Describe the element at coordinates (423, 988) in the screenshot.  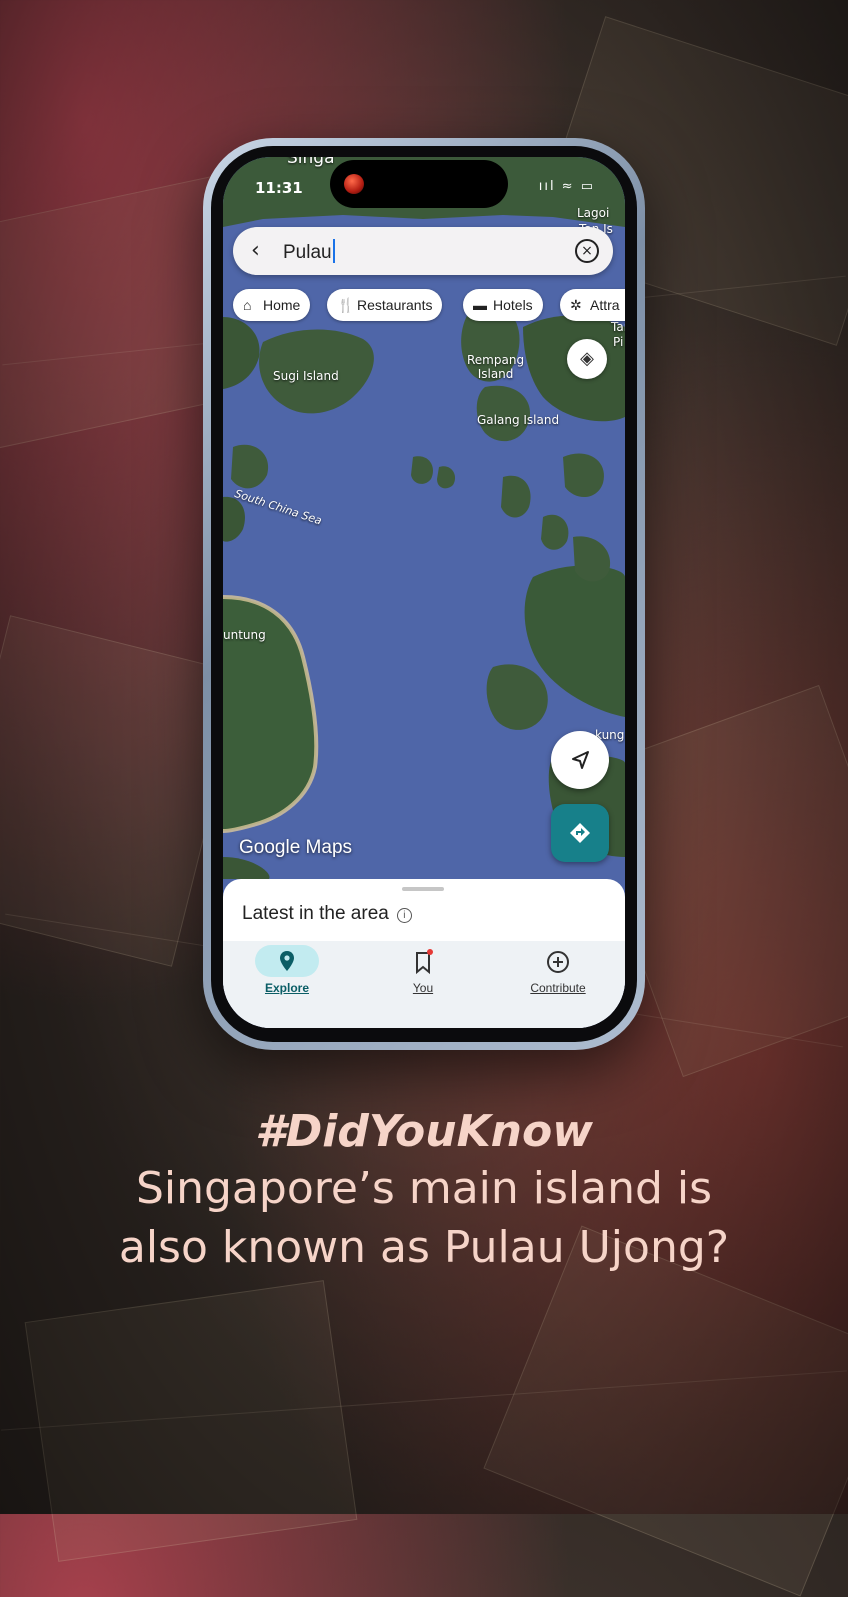
I see `nav-you-label: You` at that location.